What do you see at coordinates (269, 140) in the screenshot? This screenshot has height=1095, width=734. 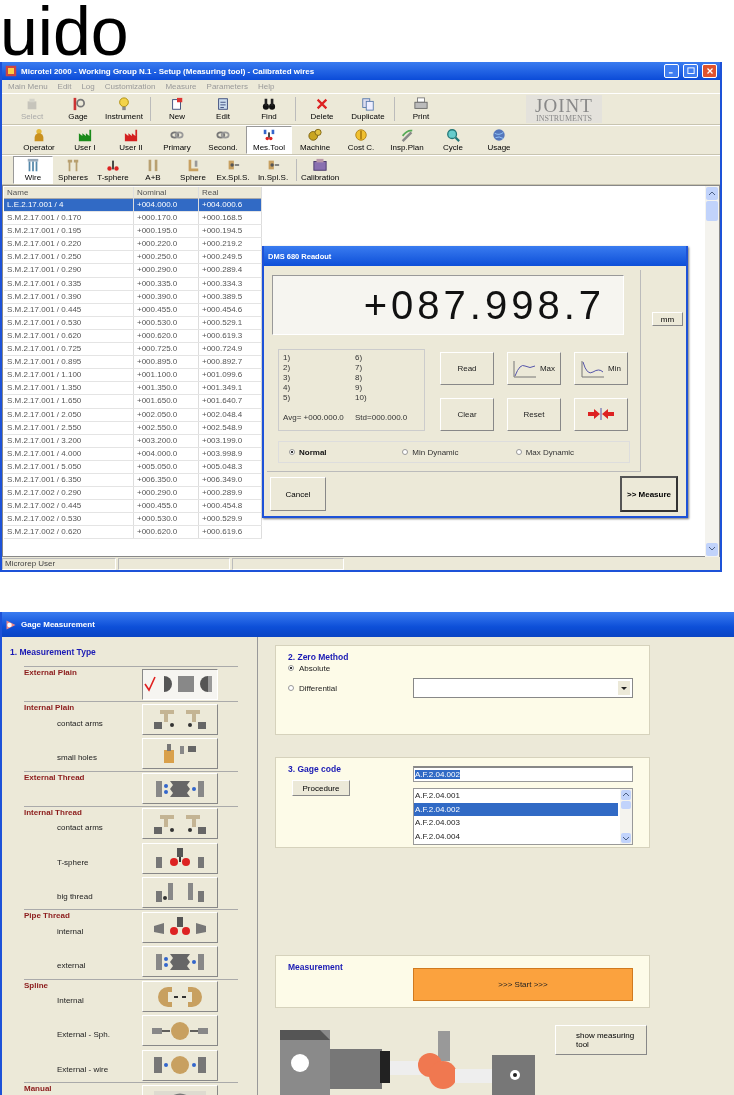 I see `toolbar-button: Mes.Tool` at bounding box center [269, 140].